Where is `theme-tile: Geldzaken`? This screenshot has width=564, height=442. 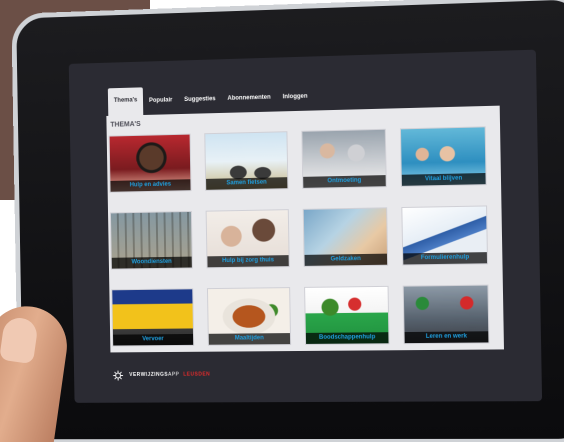 theme-tile: Geldzaken is located at coordinates (345, 237).